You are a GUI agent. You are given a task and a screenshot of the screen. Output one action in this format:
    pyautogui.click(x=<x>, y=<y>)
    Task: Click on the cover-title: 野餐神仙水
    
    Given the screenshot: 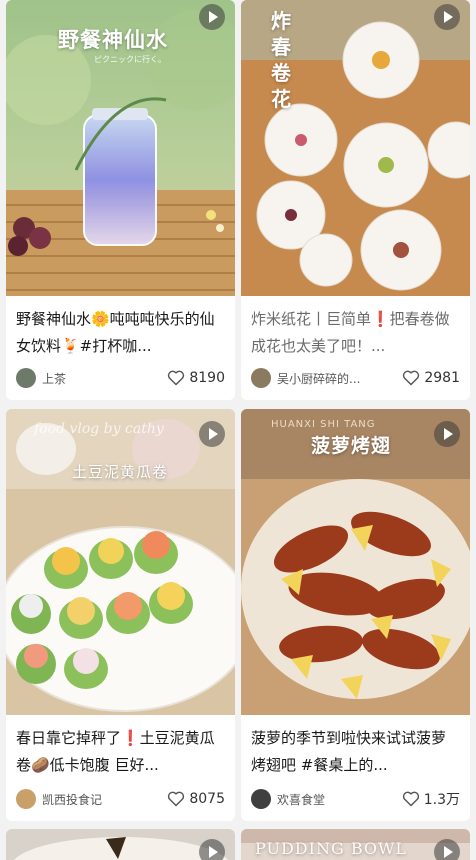 What is the action you would take?
    pyautogui.click(x=113, y=39)
    